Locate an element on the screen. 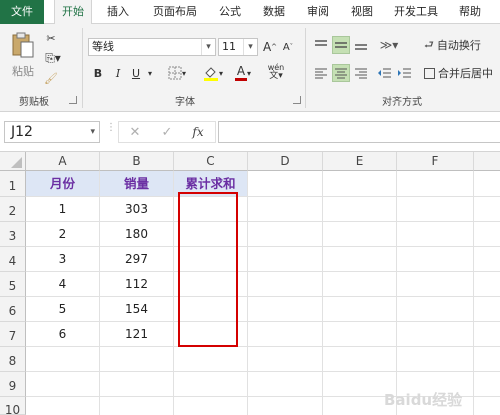 The width and height of the screenshot is (500, 415). formula-bar-grip: ⋮ is located at coordinates (111, 131).